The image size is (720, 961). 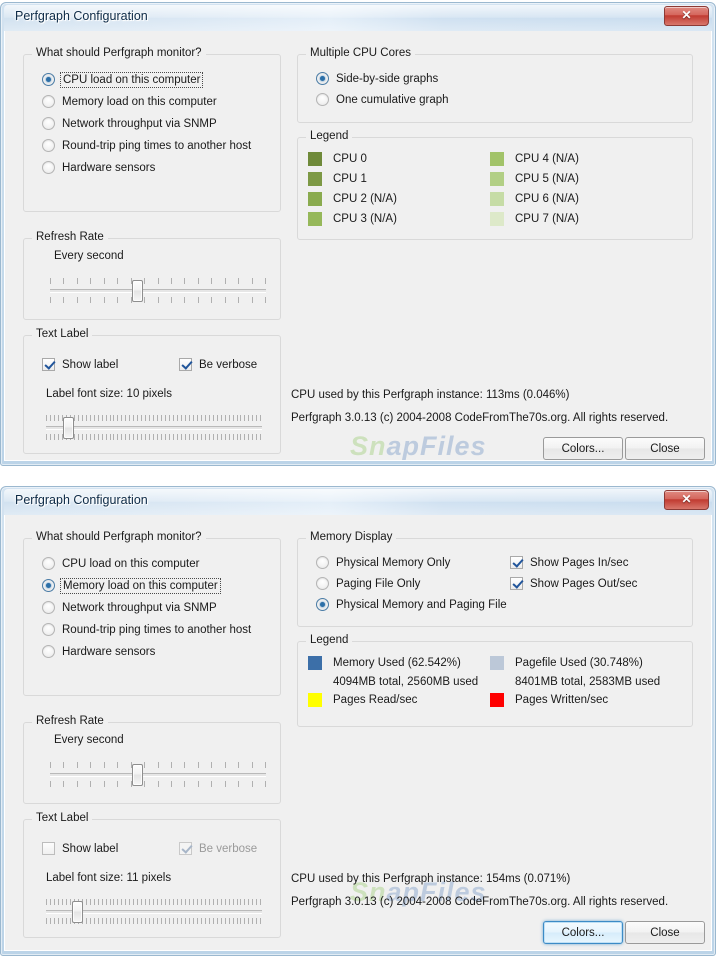 I want to click on legend-item-pagefile-used-detail: 8401MB total, 2583MB used, so click(x=588, y=682).